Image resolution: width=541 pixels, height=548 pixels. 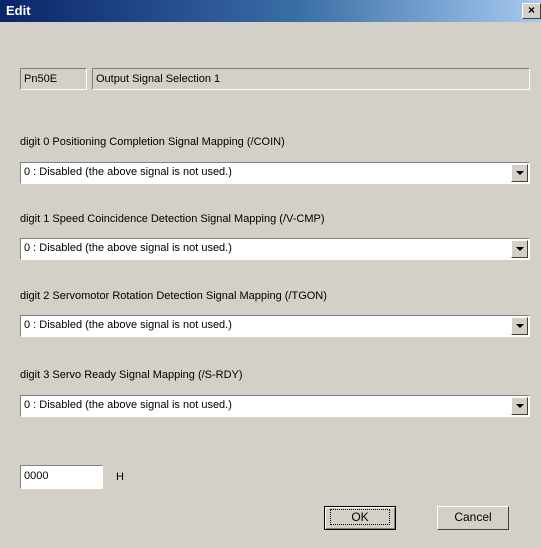 I want to click on cancel-button: Cancel, so click(x=473, y=518).